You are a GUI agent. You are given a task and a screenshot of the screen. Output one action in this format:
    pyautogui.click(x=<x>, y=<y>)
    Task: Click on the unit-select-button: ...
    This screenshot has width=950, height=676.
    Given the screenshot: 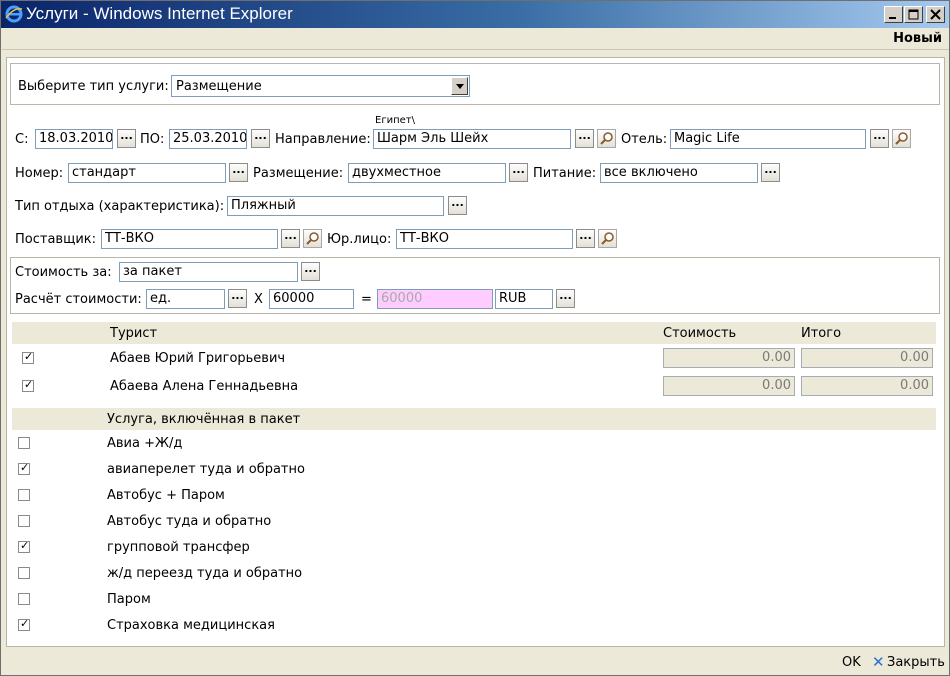 What is the action you would take?
    pyautogui.click(x=237, y=298)
    